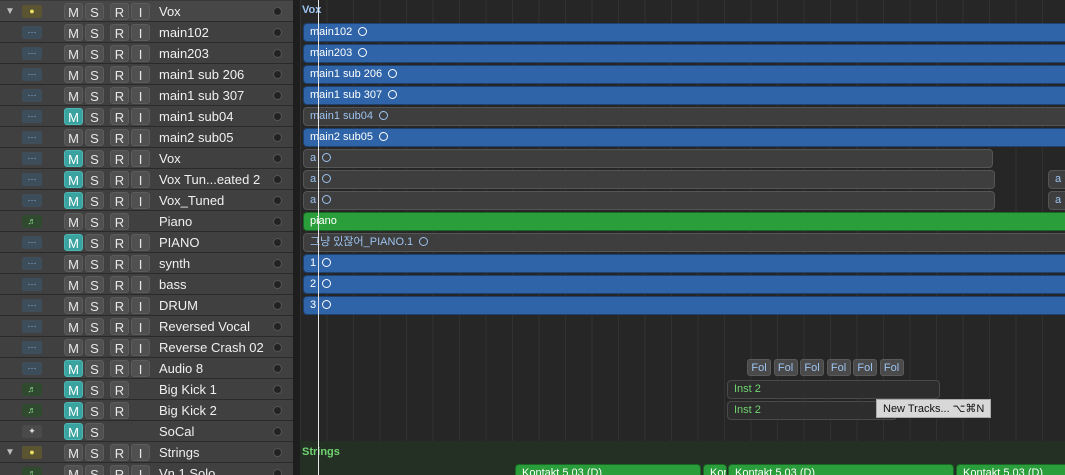  What do you see at coordinates (812, 410) in the screenshot?
I see `region: Inst 2` at bounding box center [812, 410].